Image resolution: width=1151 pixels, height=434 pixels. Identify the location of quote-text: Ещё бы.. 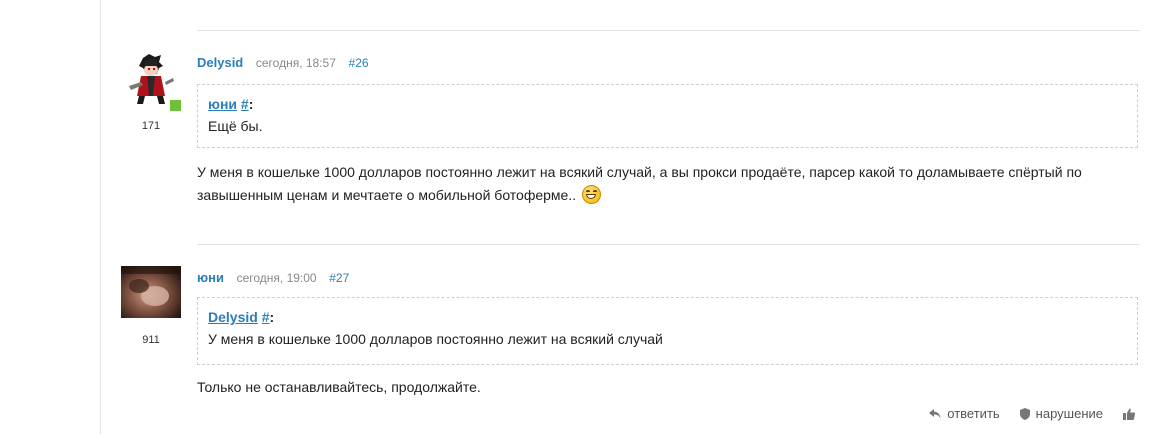
(235, 126).